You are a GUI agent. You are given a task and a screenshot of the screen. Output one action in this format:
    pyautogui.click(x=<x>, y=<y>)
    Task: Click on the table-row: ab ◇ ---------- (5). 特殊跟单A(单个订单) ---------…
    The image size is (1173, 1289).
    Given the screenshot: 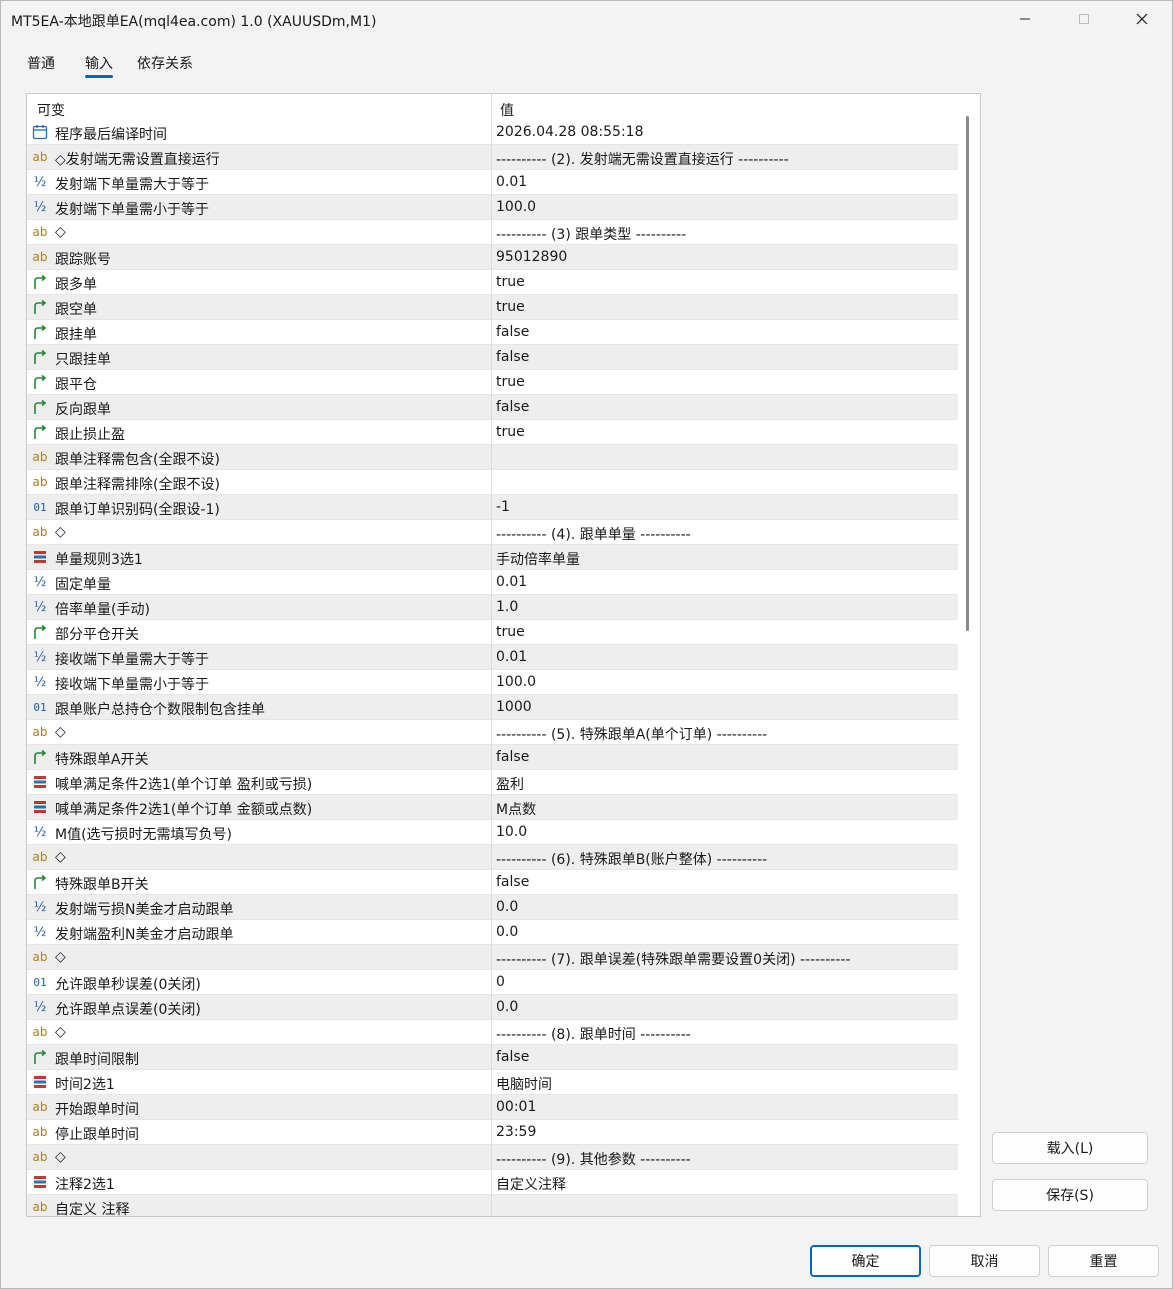 What is the action you would take?
    pyautogui.click(x=492, y=732)
    